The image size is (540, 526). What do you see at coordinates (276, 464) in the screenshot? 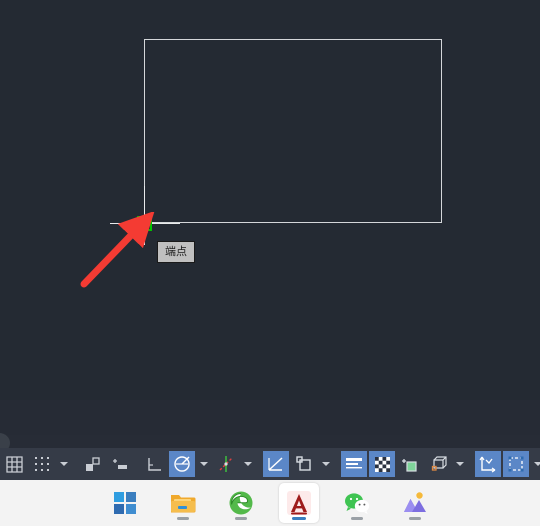
I see `object-snap-button` at bounding box center [276, 464].